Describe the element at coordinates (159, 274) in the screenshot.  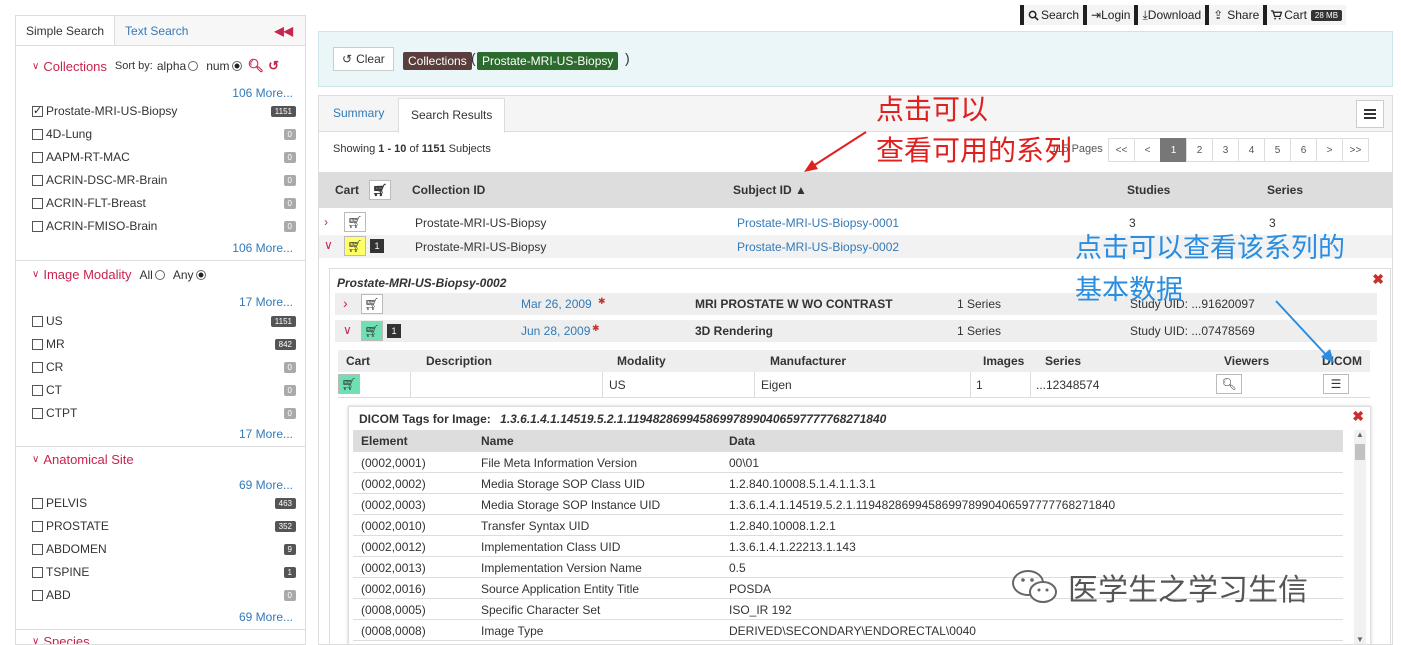
I see `modality-all-radio` at that location.